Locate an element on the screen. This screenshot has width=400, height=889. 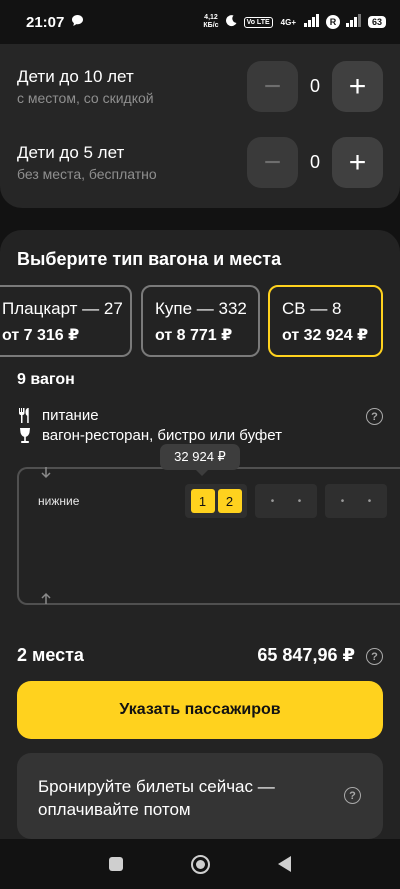
roaming-icon: R is located at coordinates (332, 22).